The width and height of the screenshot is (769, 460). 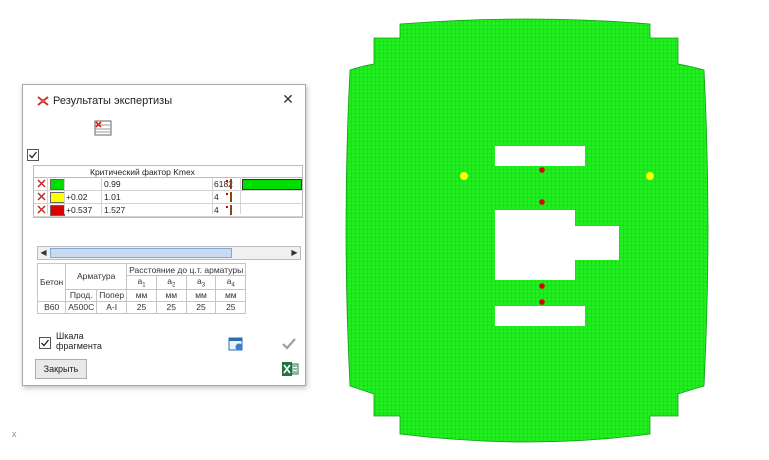 I want to click on grid-settings-icon, so click(x=103, y=128).